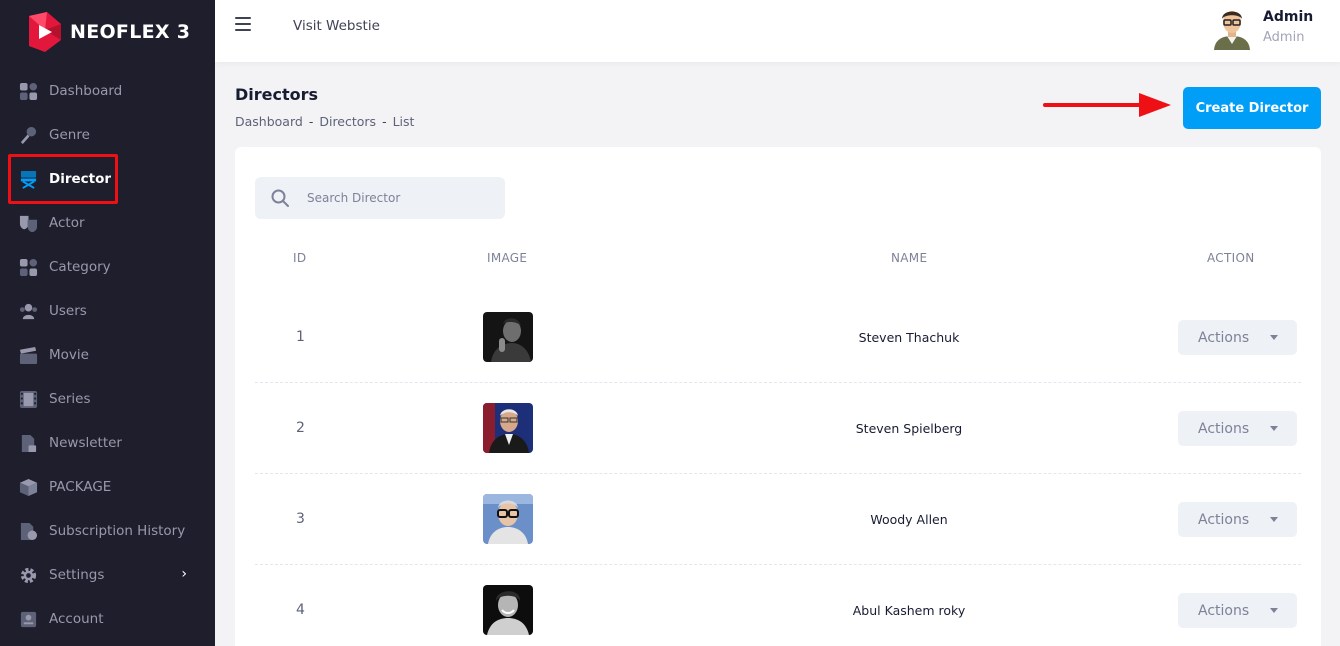  I want to click on file-history-icon, so click(28, 531).